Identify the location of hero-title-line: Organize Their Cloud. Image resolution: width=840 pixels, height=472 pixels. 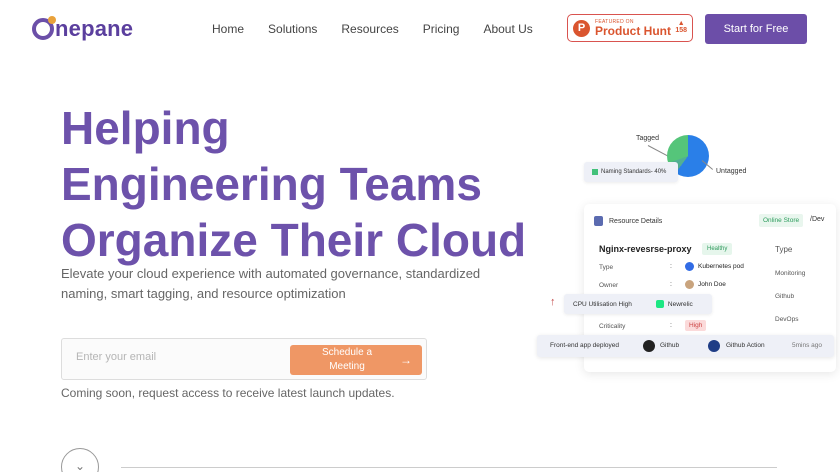
(294, 240).